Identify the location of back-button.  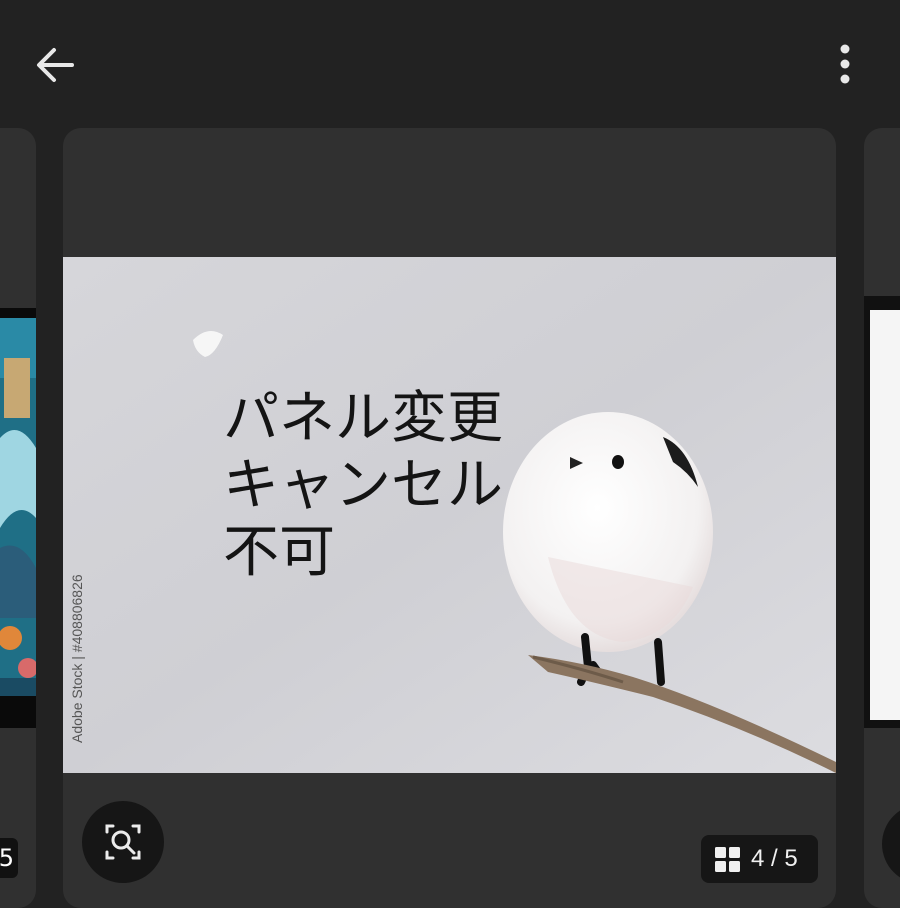
(55, 65).